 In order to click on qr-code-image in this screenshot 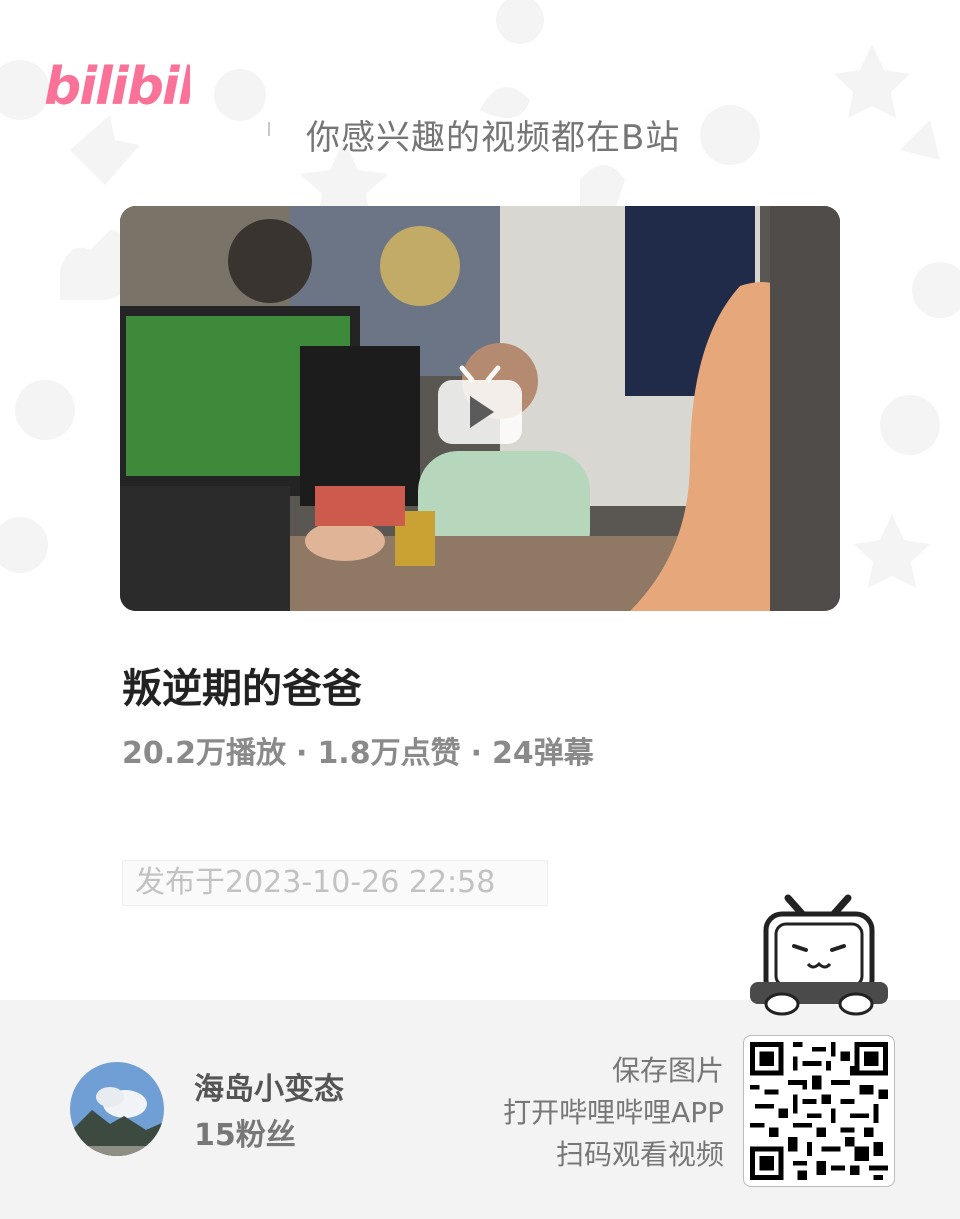, I will do `click(819, 1111)`.